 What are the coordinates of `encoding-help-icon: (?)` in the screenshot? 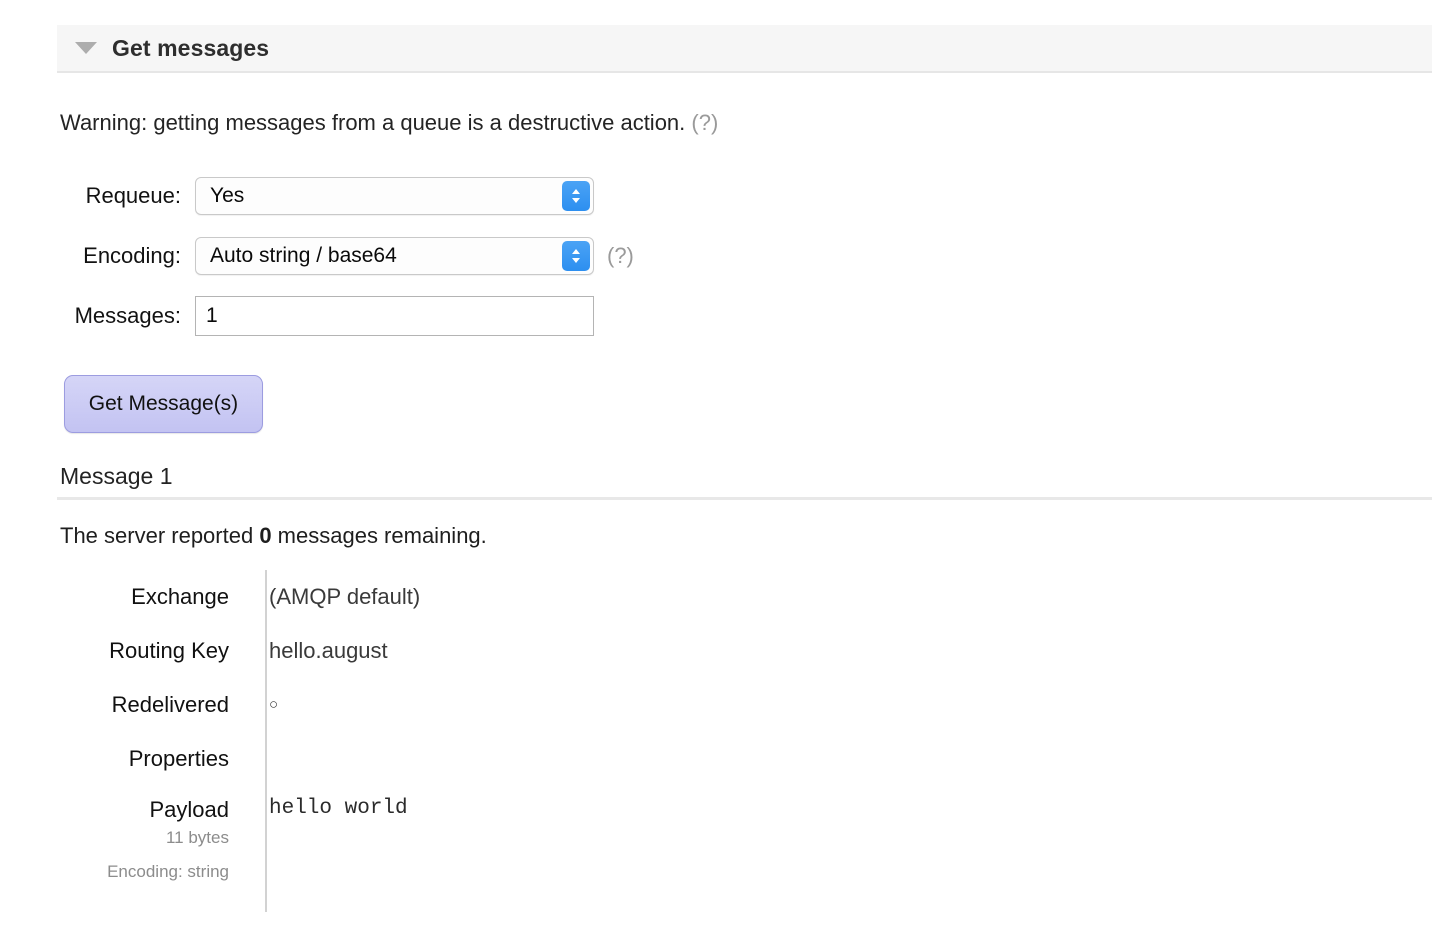 It's located at (620, 256).